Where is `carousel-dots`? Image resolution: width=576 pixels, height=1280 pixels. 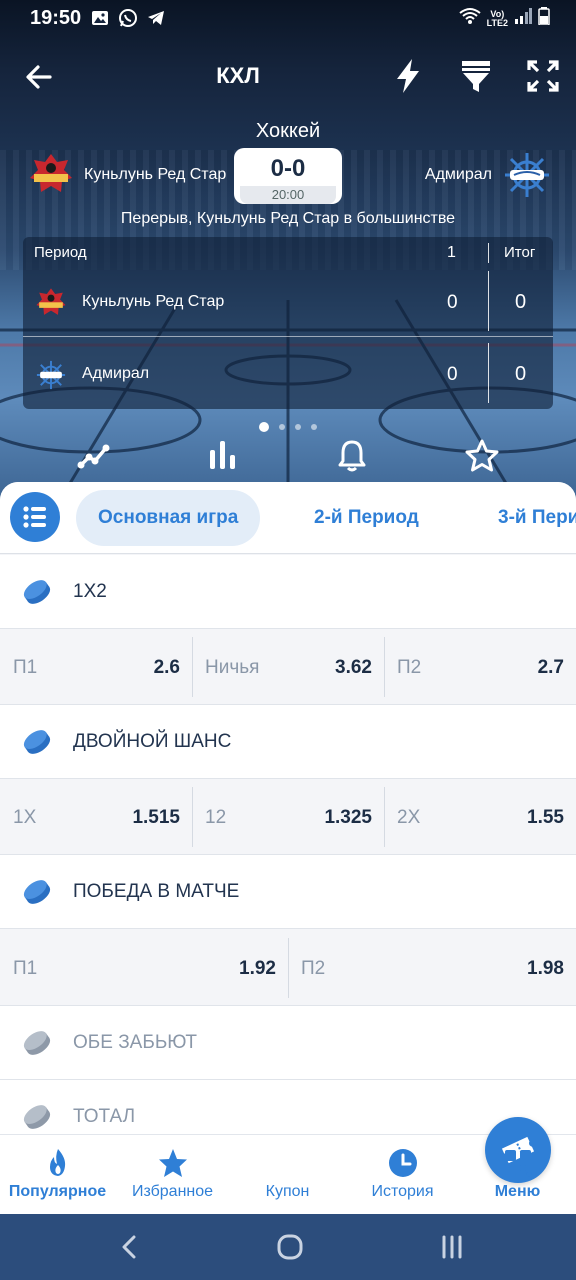 carousel-dots is located at coordinates (288, 425).